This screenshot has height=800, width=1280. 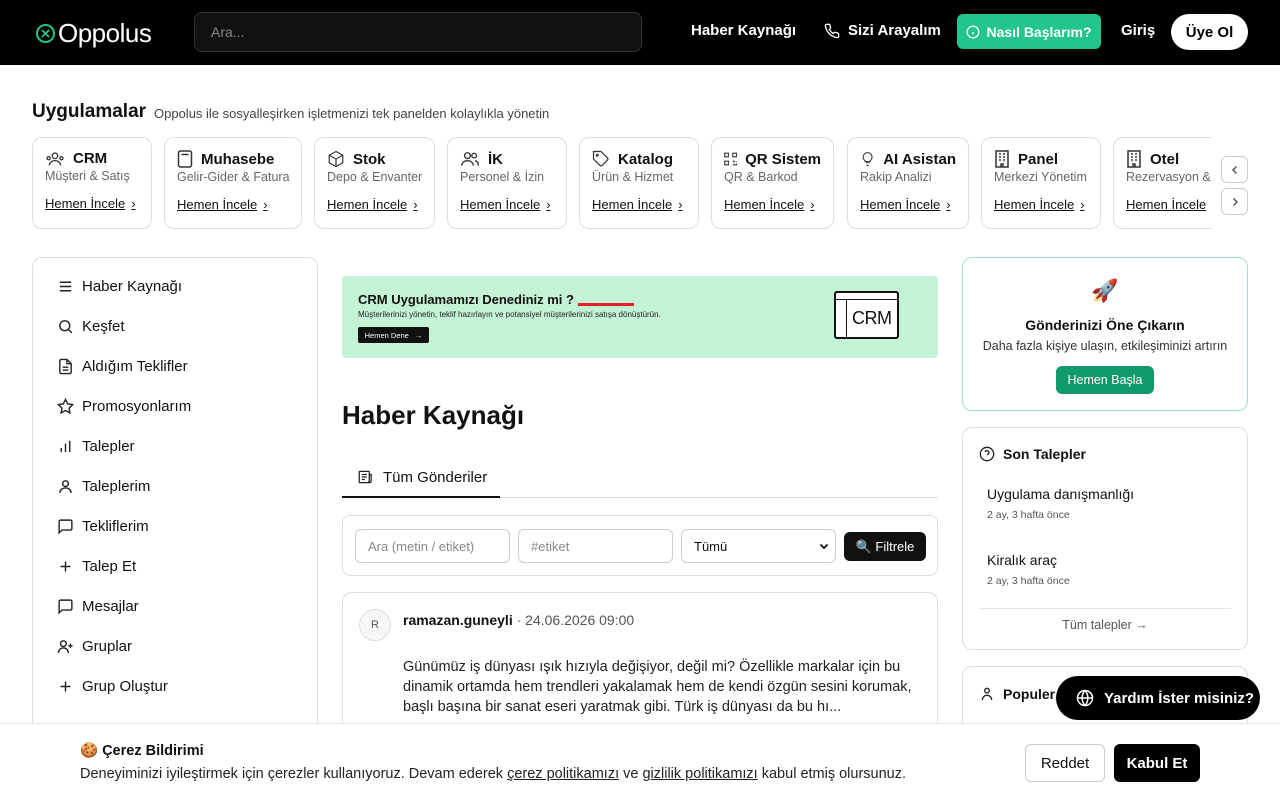 What do you see at coordinates (987, 694) in the screenshot?
I see `users-icon` at bounding box center [987, 694].